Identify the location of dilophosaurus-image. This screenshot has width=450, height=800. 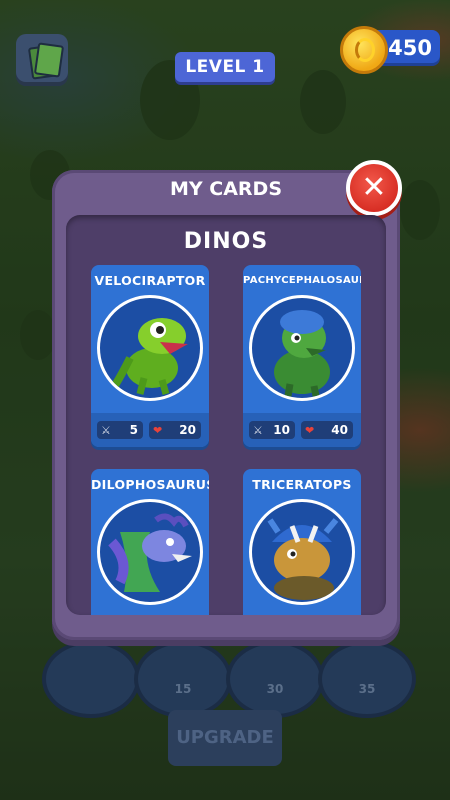
(150, 552).